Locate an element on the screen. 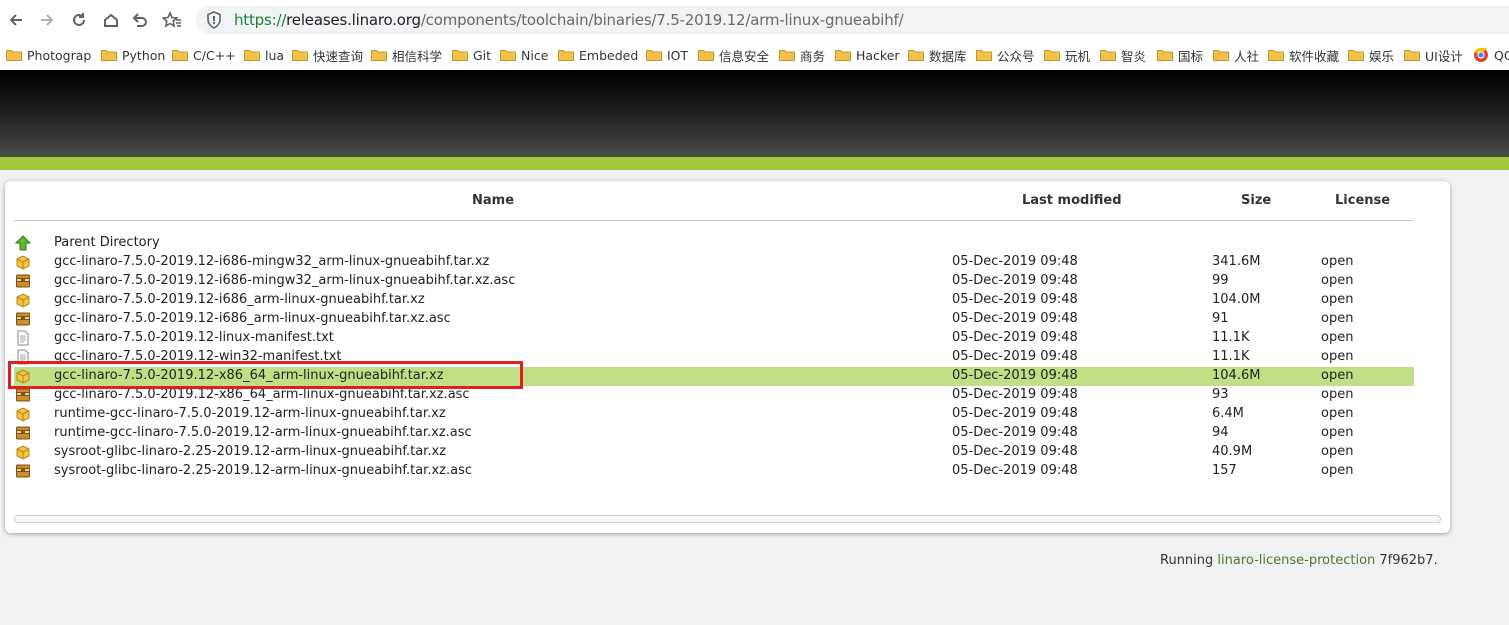 The image size is (1509, 625). horizontal-scrollbar is located at coordinates (727, 519).